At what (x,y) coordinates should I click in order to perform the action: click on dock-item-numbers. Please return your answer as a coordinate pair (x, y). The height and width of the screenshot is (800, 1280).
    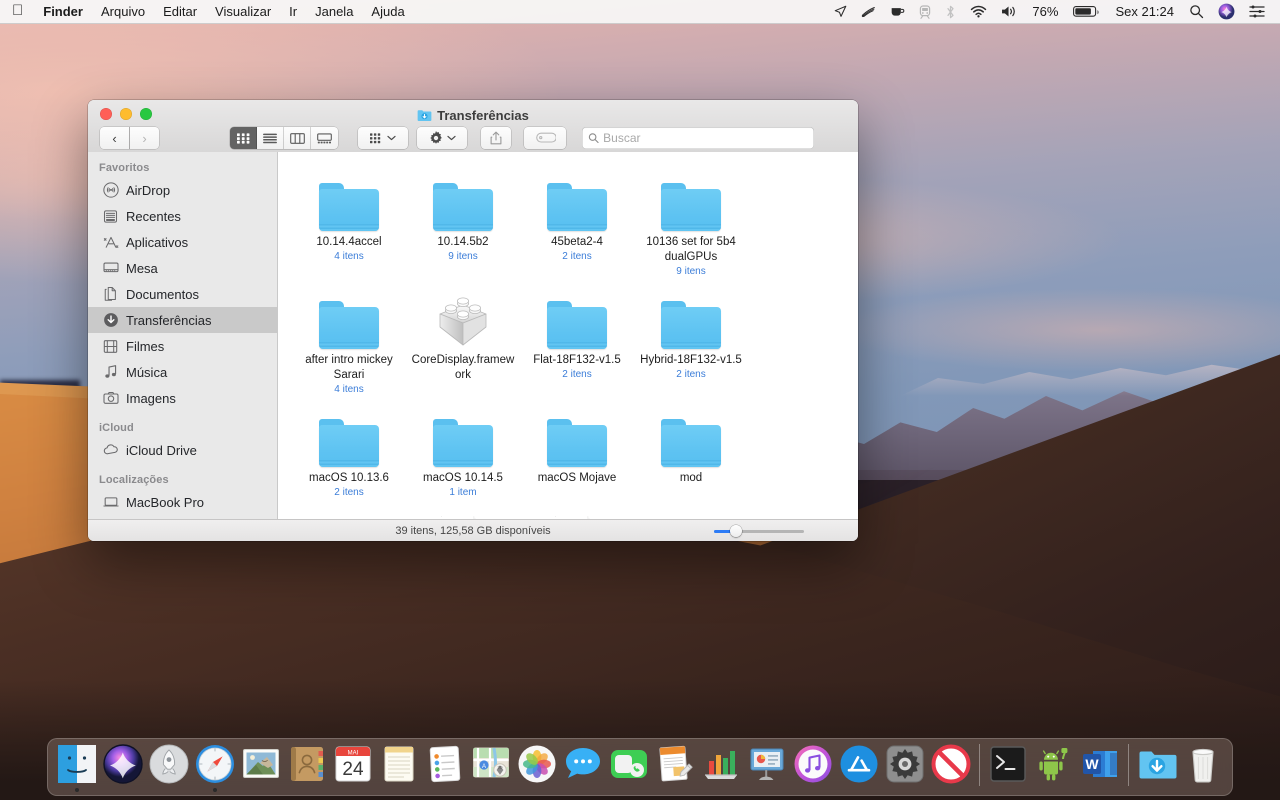
    Looking at the image, I should click on (721, 766).